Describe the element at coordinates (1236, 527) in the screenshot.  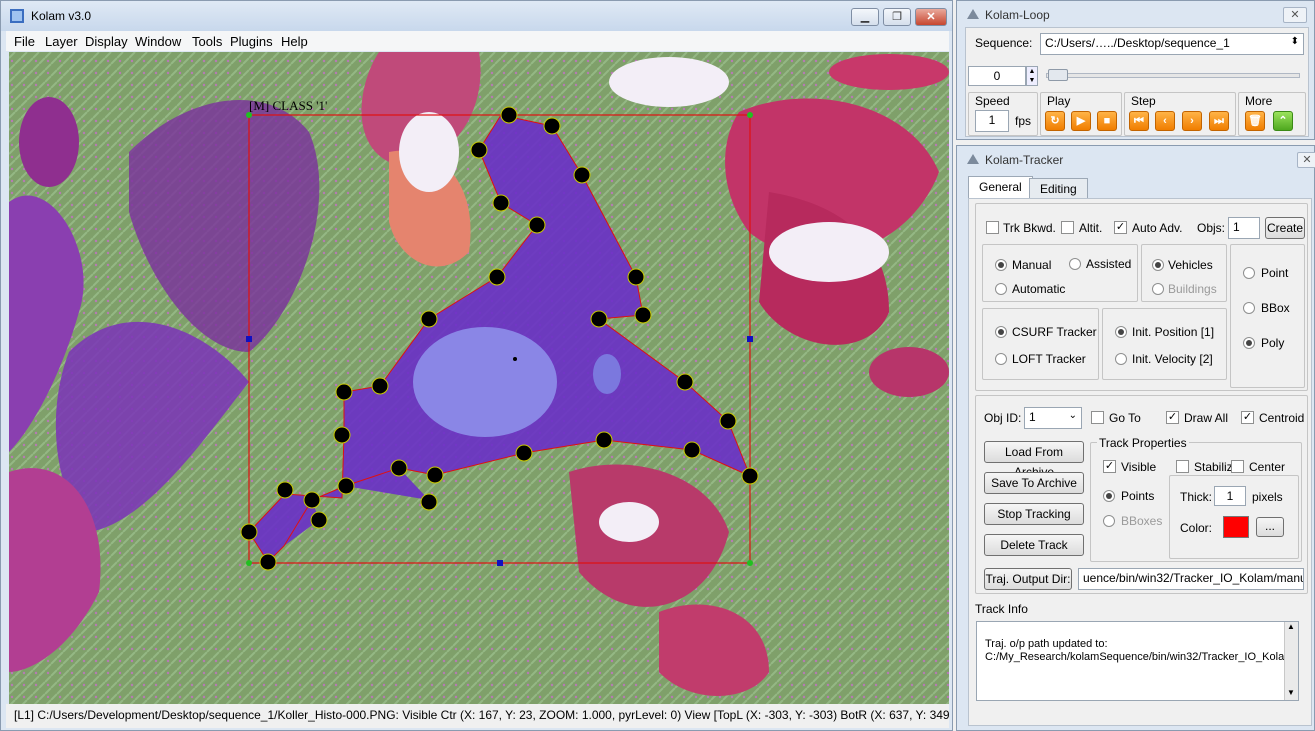
I see `color-swatch` at that location.